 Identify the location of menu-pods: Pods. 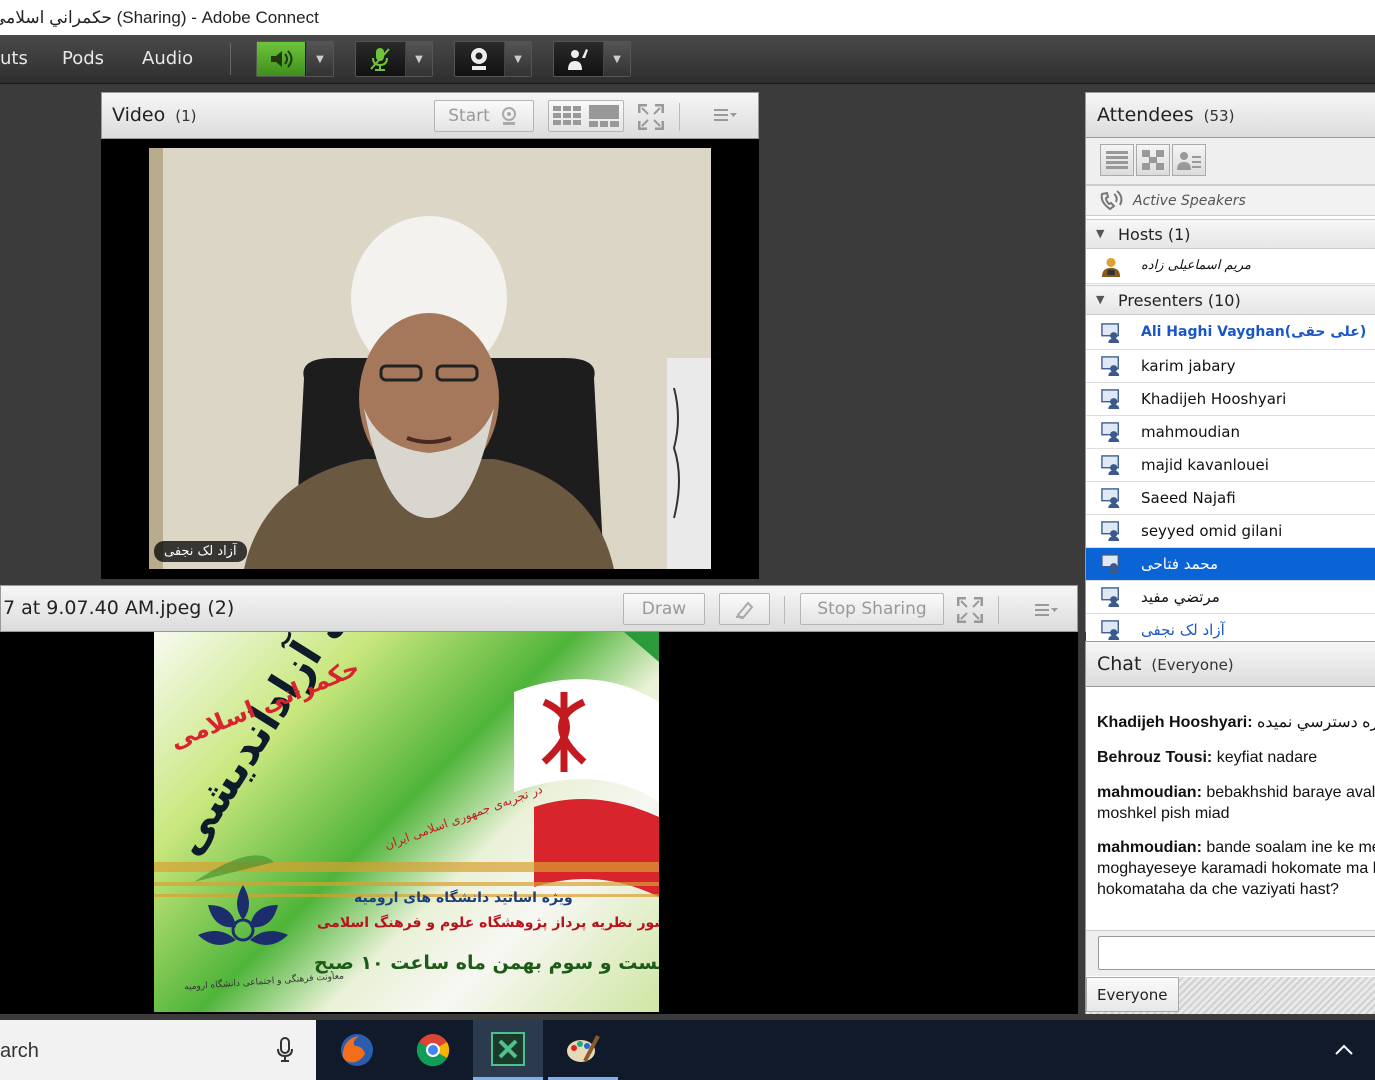
(83, 58).